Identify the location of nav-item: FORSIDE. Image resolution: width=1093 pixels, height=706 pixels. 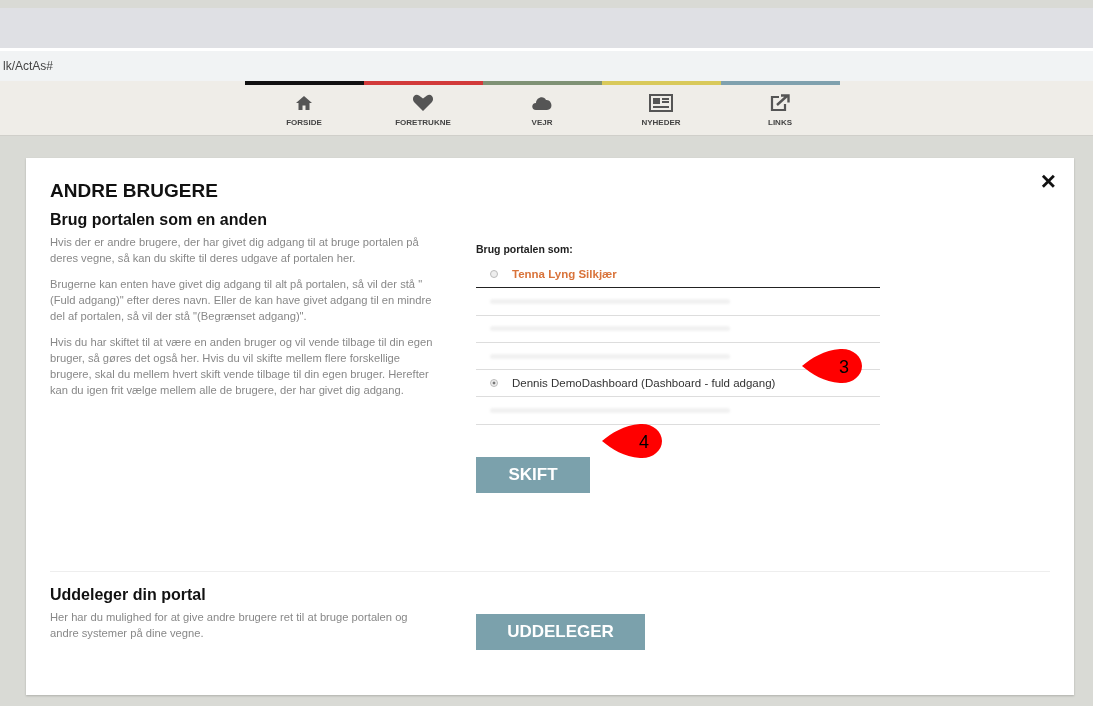
(304, 108).